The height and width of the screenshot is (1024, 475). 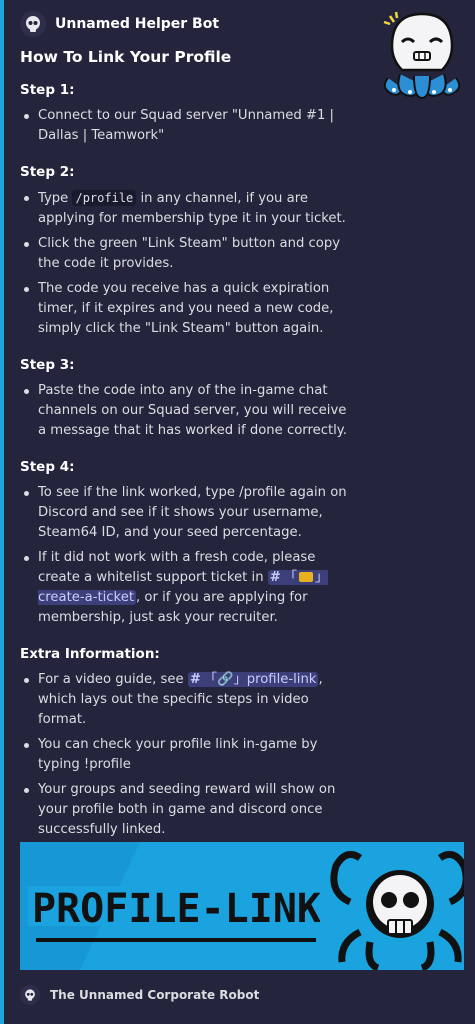 What do you see at coordinates (47, 467) in the screenshot?
I see `step-4-heading: Step 4:` at bounding box center [47, 467].